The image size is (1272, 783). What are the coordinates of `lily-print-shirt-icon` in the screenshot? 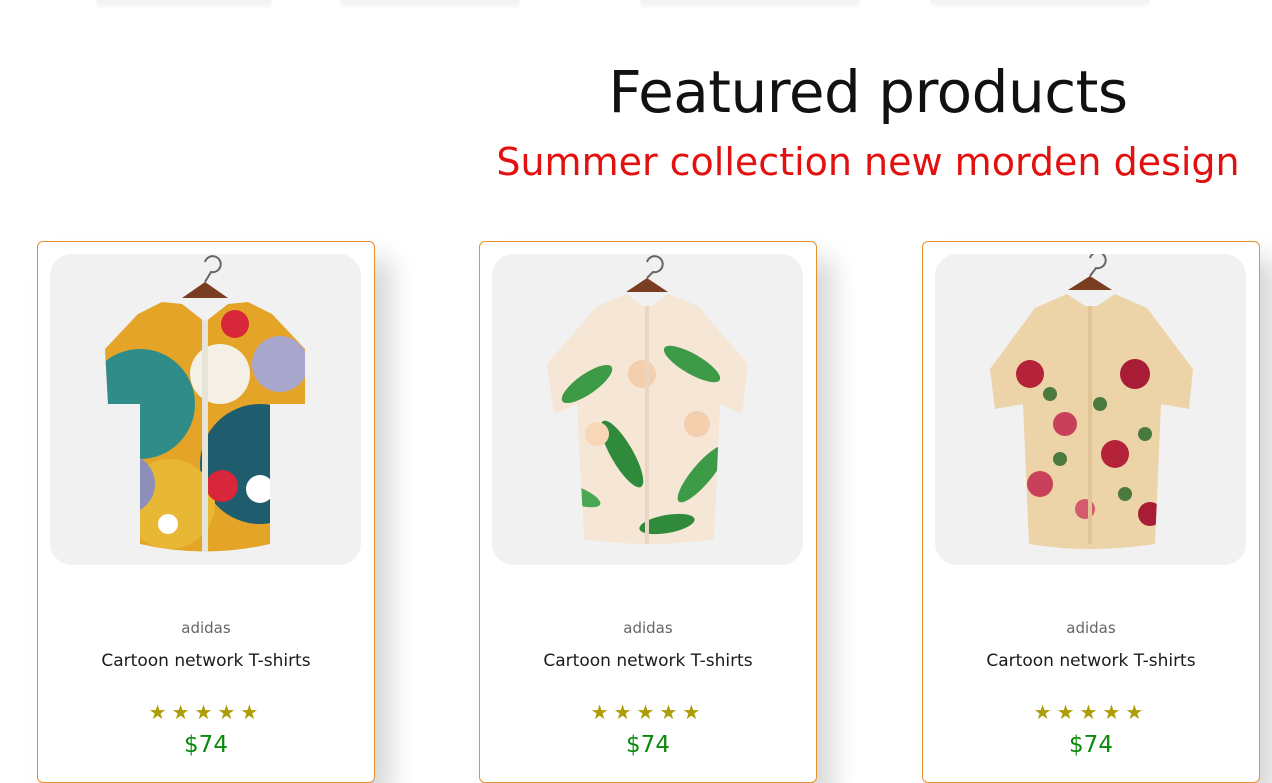 It's located at (647, 399).